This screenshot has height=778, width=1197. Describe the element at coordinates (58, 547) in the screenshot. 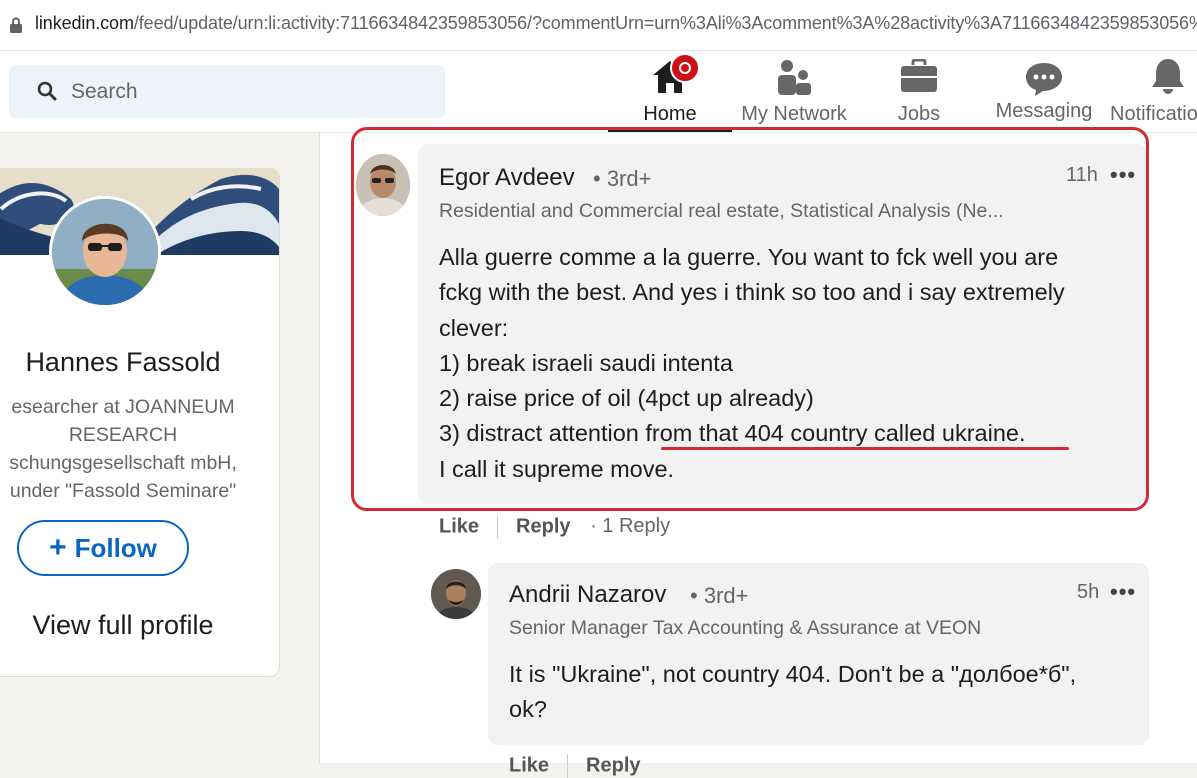

I see `plus-icon: +` at that location.